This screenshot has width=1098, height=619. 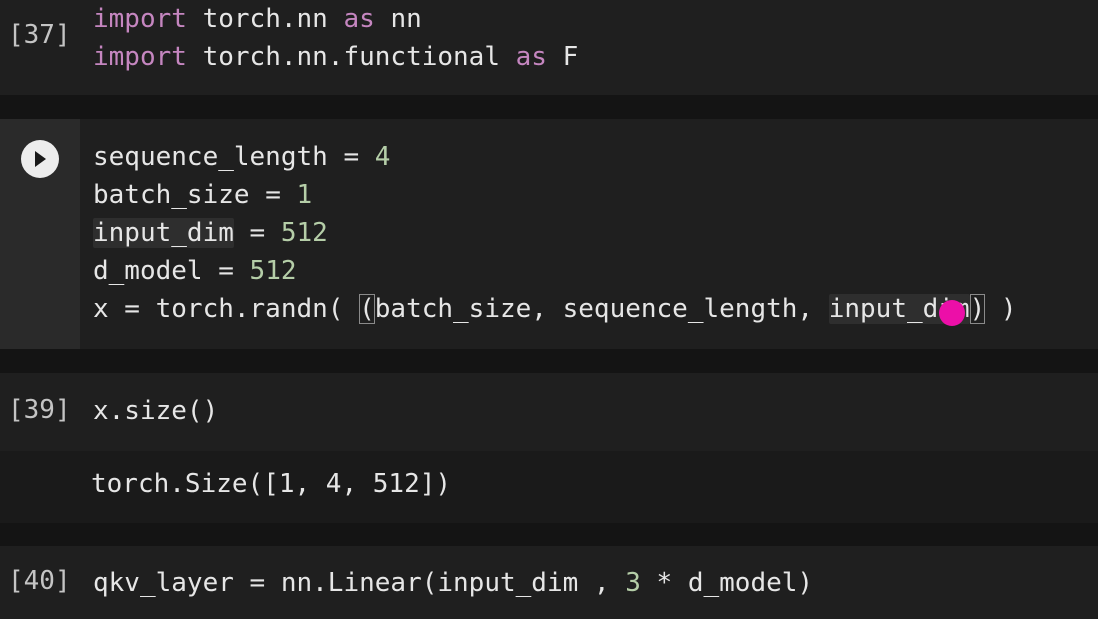 I want to click on number-literal: 4, so click(x=382, y=157).